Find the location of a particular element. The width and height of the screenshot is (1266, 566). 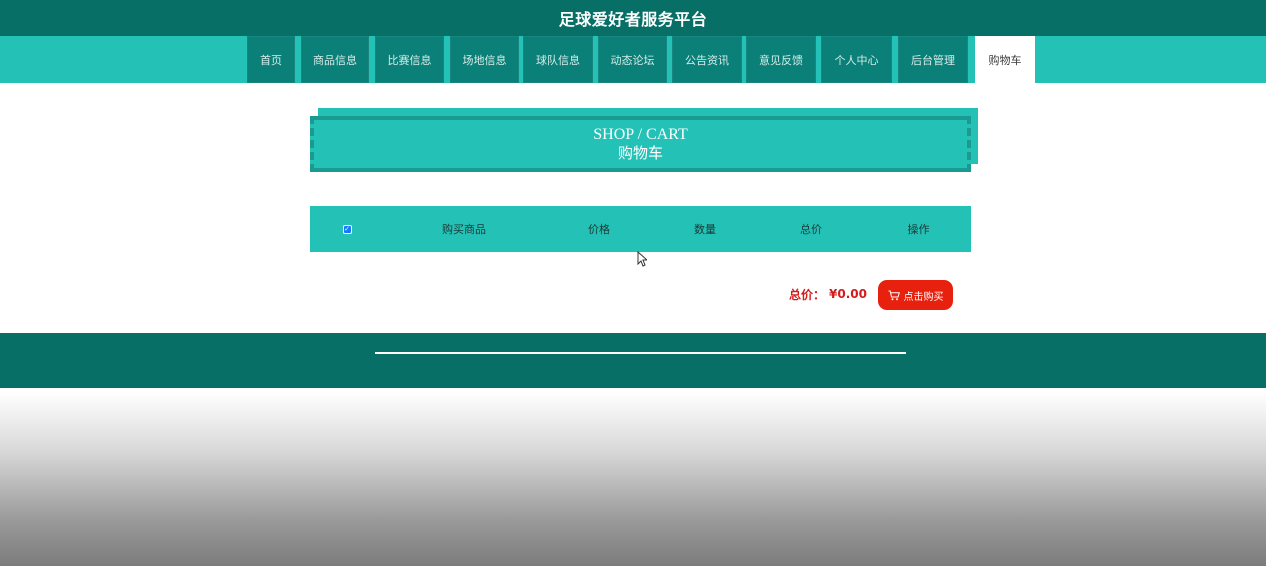

nav-item-cart: 购物车 is located at coordinates (1005, 59).